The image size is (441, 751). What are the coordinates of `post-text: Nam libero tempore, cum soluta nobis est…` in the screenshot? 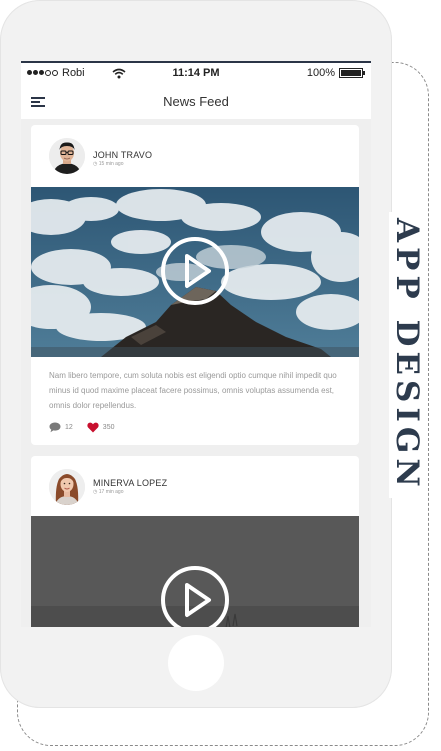 It's located at (193, 390).